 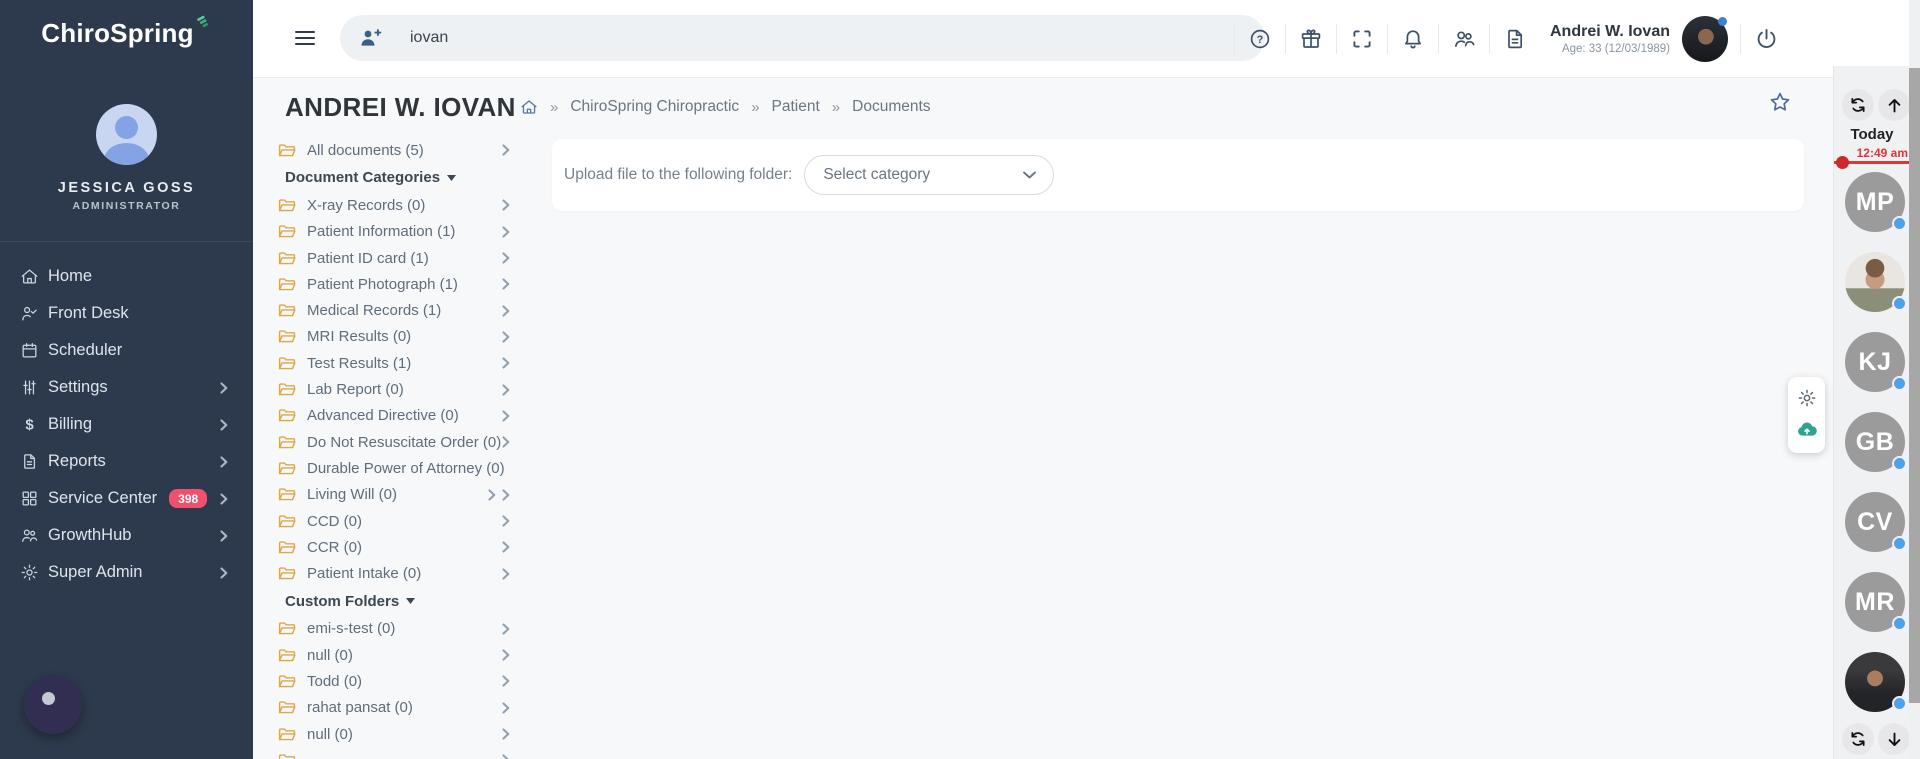 What do you see at coordinates (1260, 39) in the screenshot?
I see `help-button: ?` at bounding box center [1260, 39].